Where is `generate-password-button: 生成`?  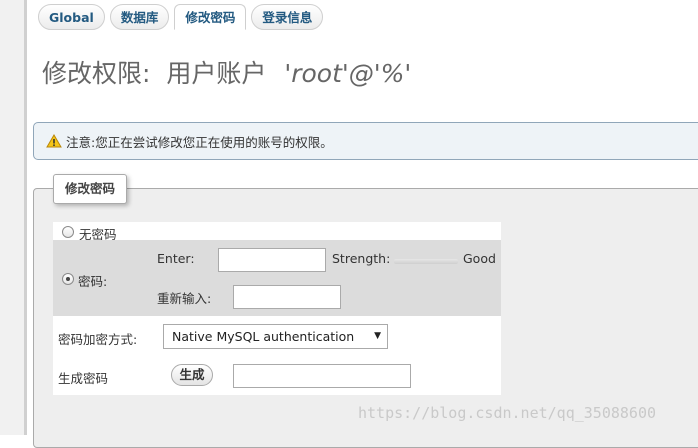 generate-password-button: 生成 is located at coordinates (192, 375).